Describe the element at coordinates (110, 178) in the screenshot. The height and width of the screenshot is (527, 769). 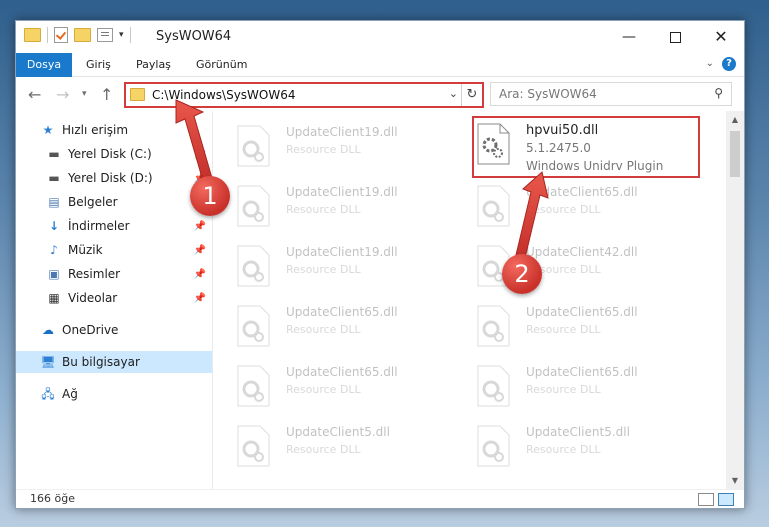
I see `sidebar-item-label: Yerel Disk (D:)` at that location.